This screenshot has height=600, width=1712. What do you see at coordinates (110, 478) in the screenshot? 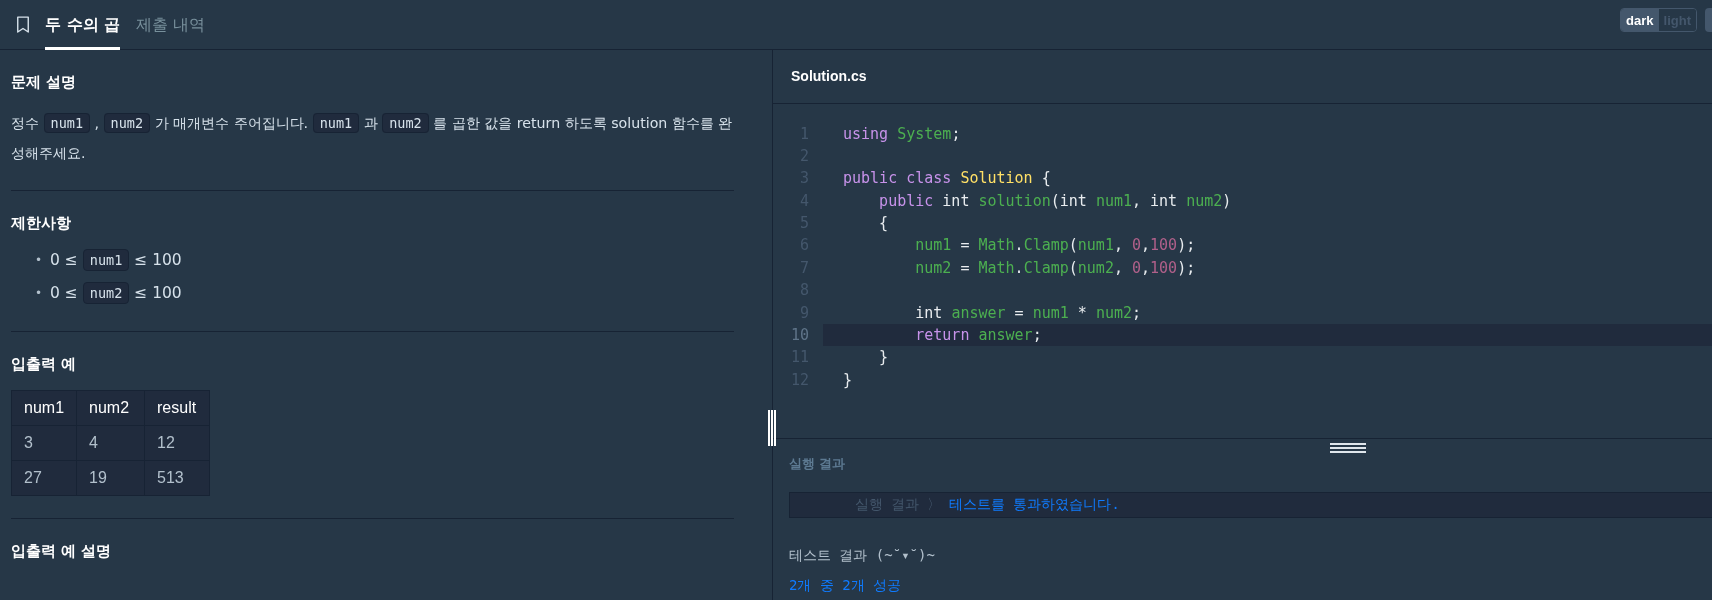
I see `table-cell: 19` at bounding box center [110, 478].